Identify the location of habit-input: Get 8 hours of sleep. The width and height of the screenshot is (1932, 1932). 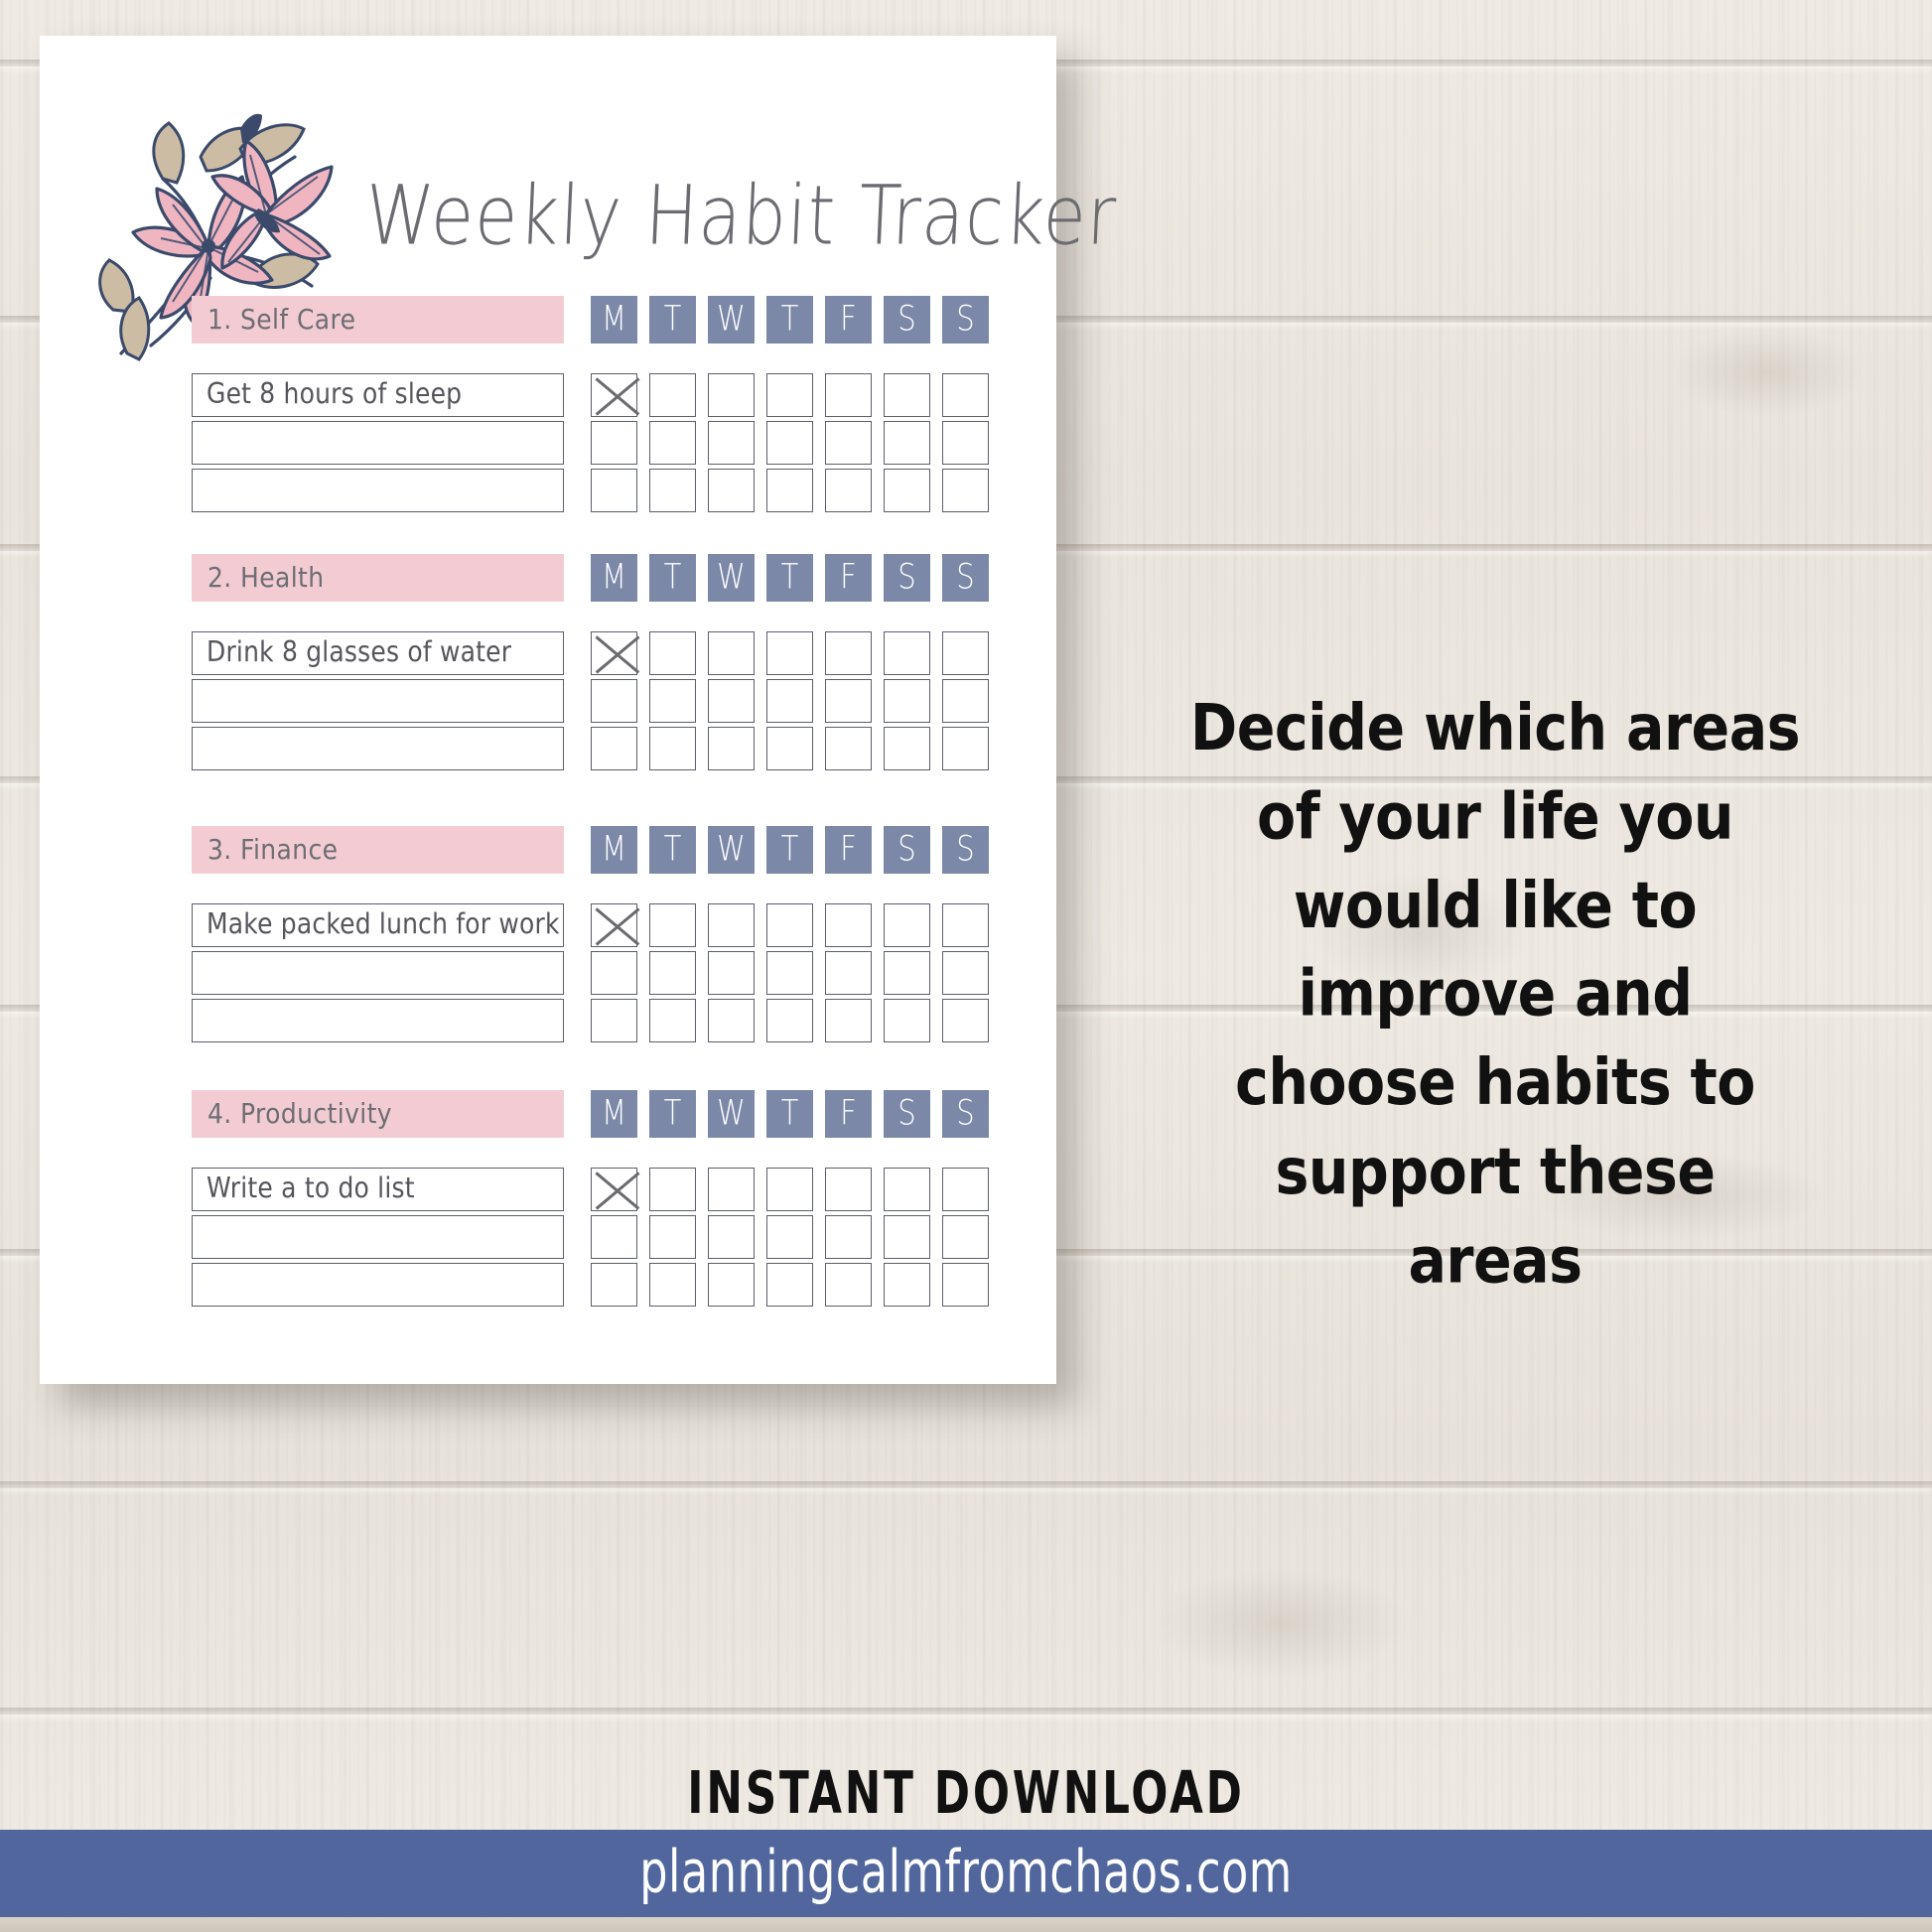
(378, 395).